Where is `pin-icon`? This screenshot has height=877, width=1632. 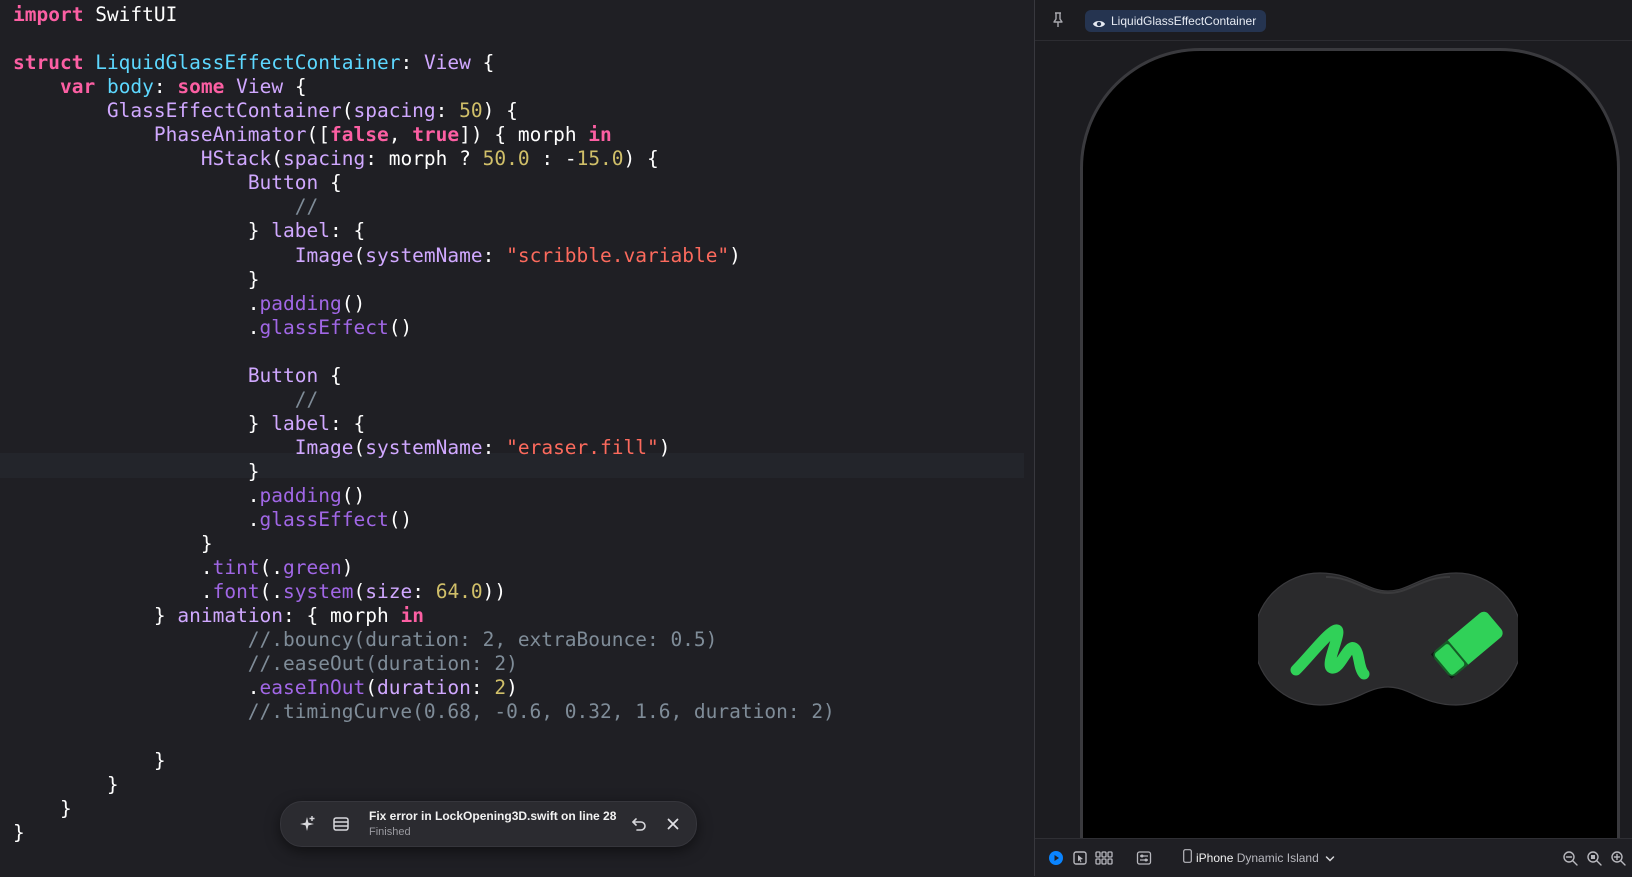 pin-icon is located at coordinates (1058, 20).